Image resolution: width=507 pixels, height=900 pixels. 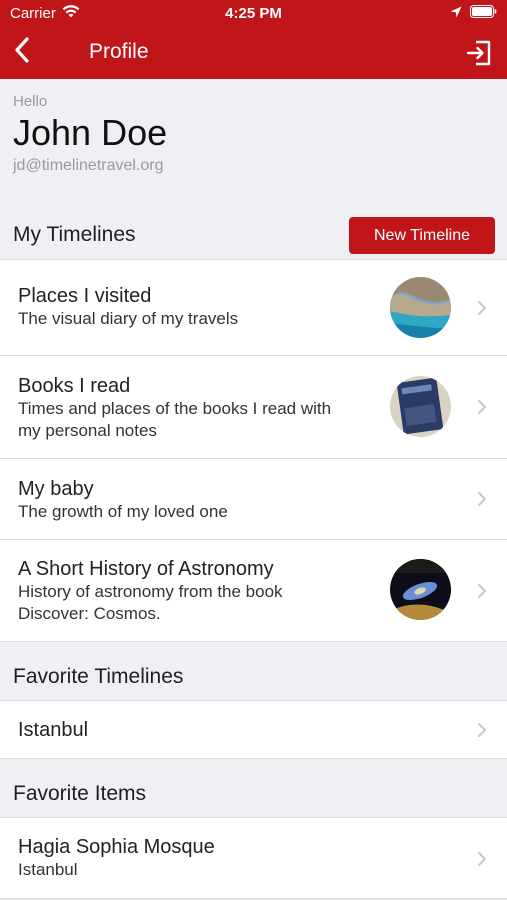 What do you see at coordinates (479, 53) in the screenshot?
I see `logout-button` at bounding box center [479, 53].